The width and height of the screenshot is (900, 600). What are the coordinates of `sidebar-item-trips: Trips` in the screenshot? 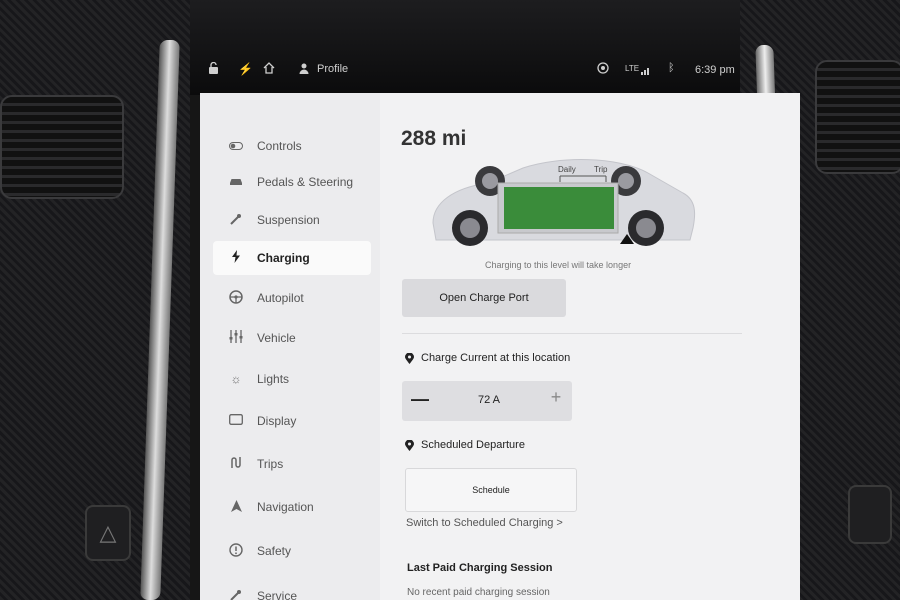 It's located at (292, 464).